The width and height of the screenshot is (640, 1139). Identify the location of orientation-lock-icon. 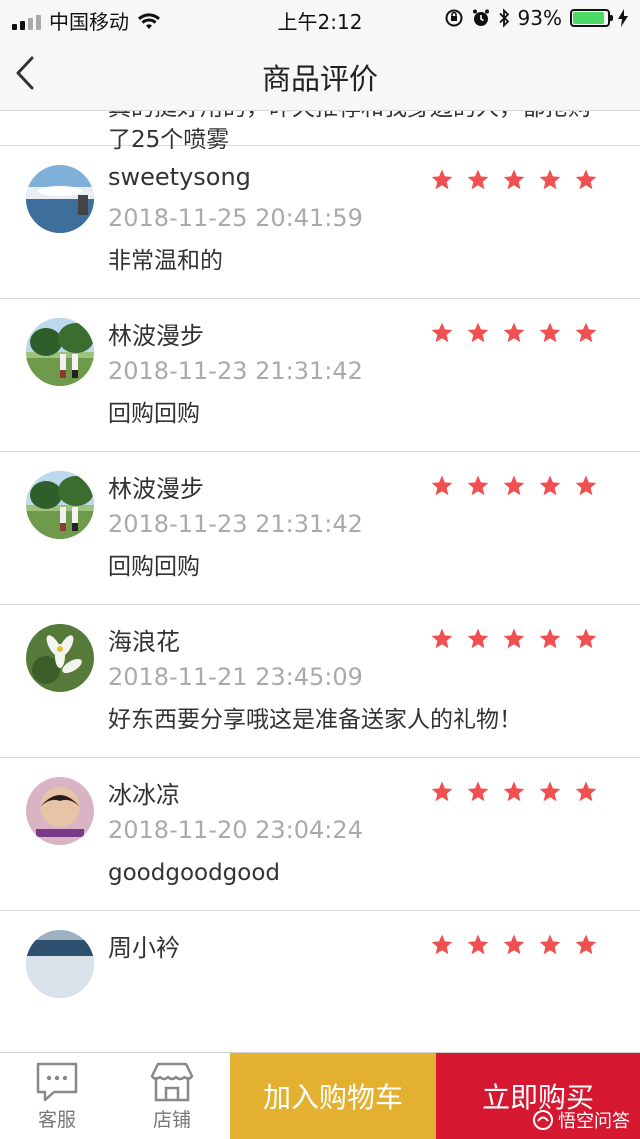
(454, 18).